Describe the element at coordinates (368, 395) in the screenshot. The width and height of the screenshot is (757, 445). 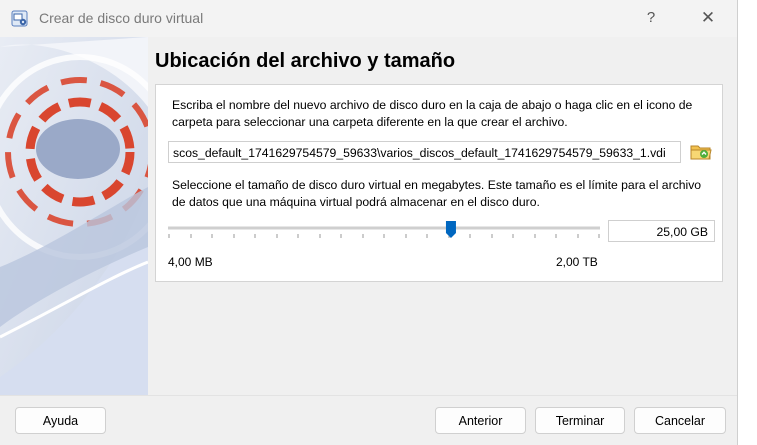
I see `footer-divider` at that location.